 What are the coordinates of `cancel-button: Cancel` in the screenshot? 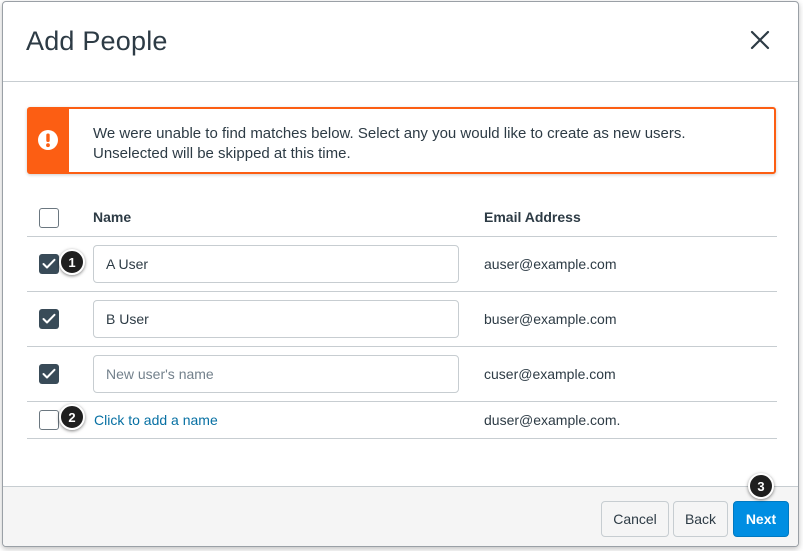 It's located at (635, 519).